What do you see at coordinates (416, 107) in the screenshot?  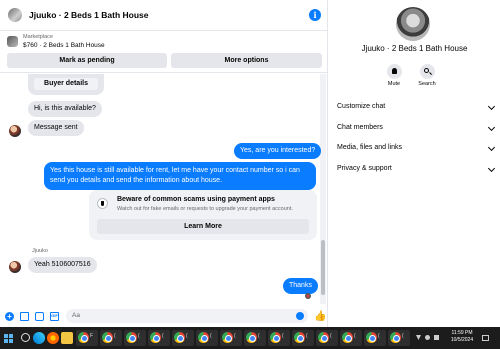 I see `customize-chat-section: Customize chat` at bounding box center [416, 107].